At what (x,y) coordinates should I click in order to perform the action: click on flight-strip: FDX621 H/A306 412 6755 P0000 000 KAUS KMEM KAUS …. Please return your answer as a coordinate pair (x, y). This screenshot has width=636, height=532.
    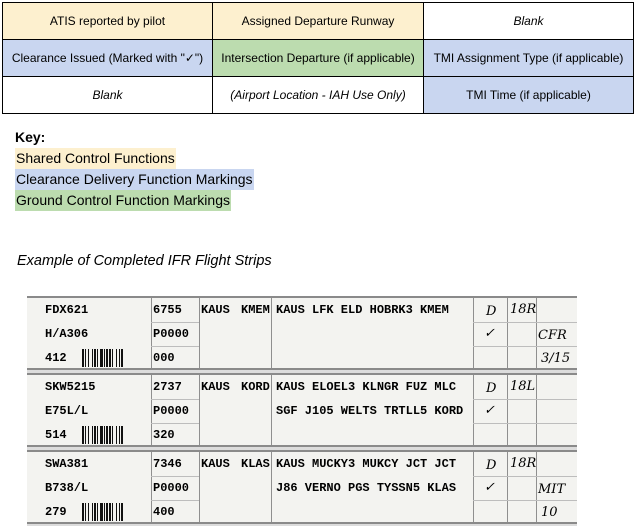
    Looking at the image, I should click on (302, 333).